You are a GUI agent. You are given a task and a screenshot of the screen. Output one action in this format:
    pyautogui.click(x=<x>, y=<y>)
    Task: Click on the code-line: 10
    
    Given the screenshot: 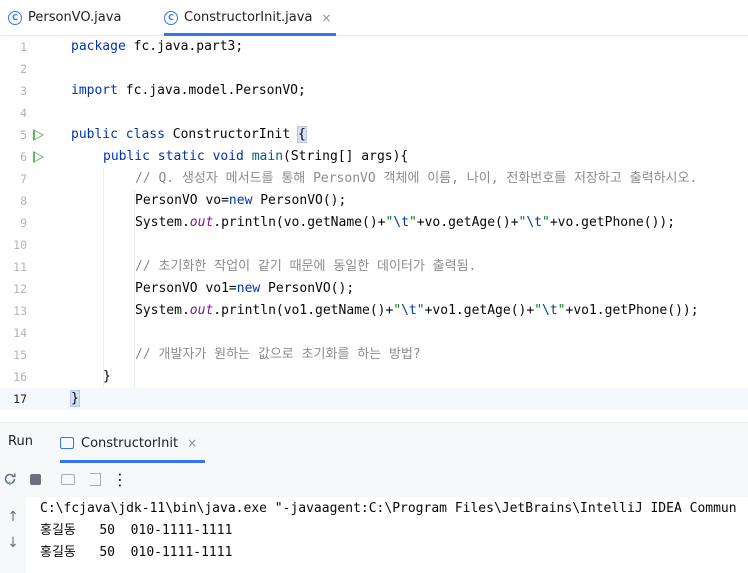 What is the action you would take?
    pyautogui.click(x=374, y=245)
    